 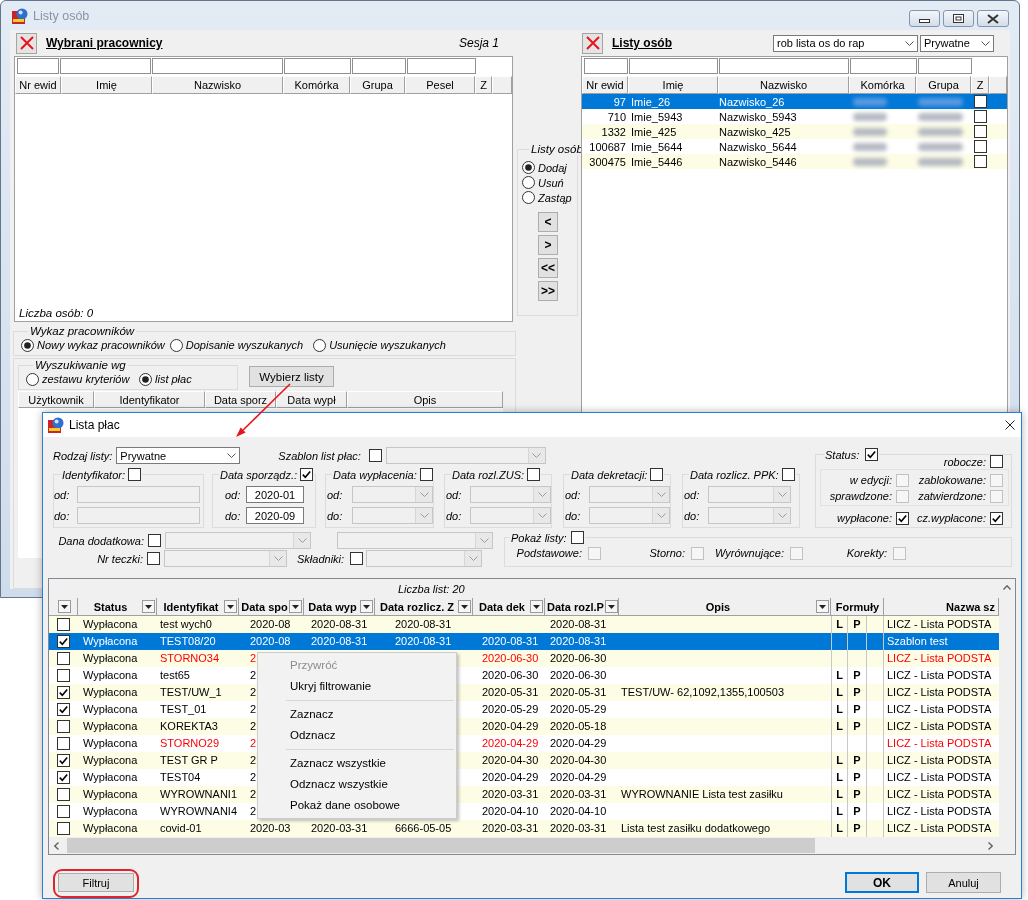 I want to click on table-cell-text: Imie_425, so click(x=654, y=131).